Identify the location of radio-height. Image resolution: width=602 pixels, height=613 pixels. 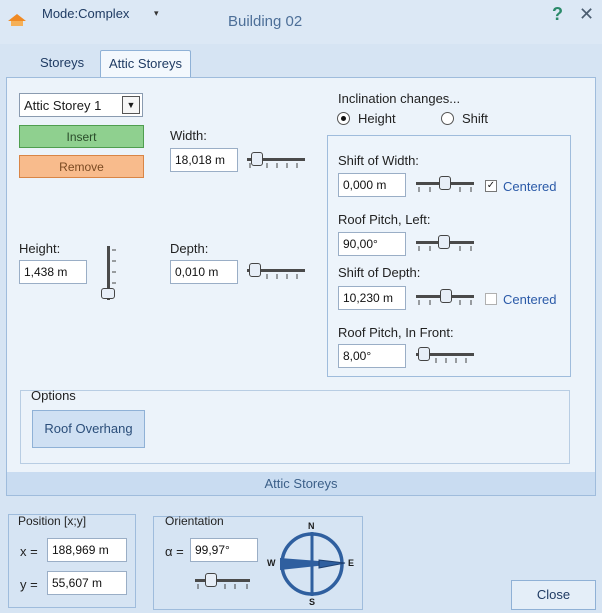
(343, 118).